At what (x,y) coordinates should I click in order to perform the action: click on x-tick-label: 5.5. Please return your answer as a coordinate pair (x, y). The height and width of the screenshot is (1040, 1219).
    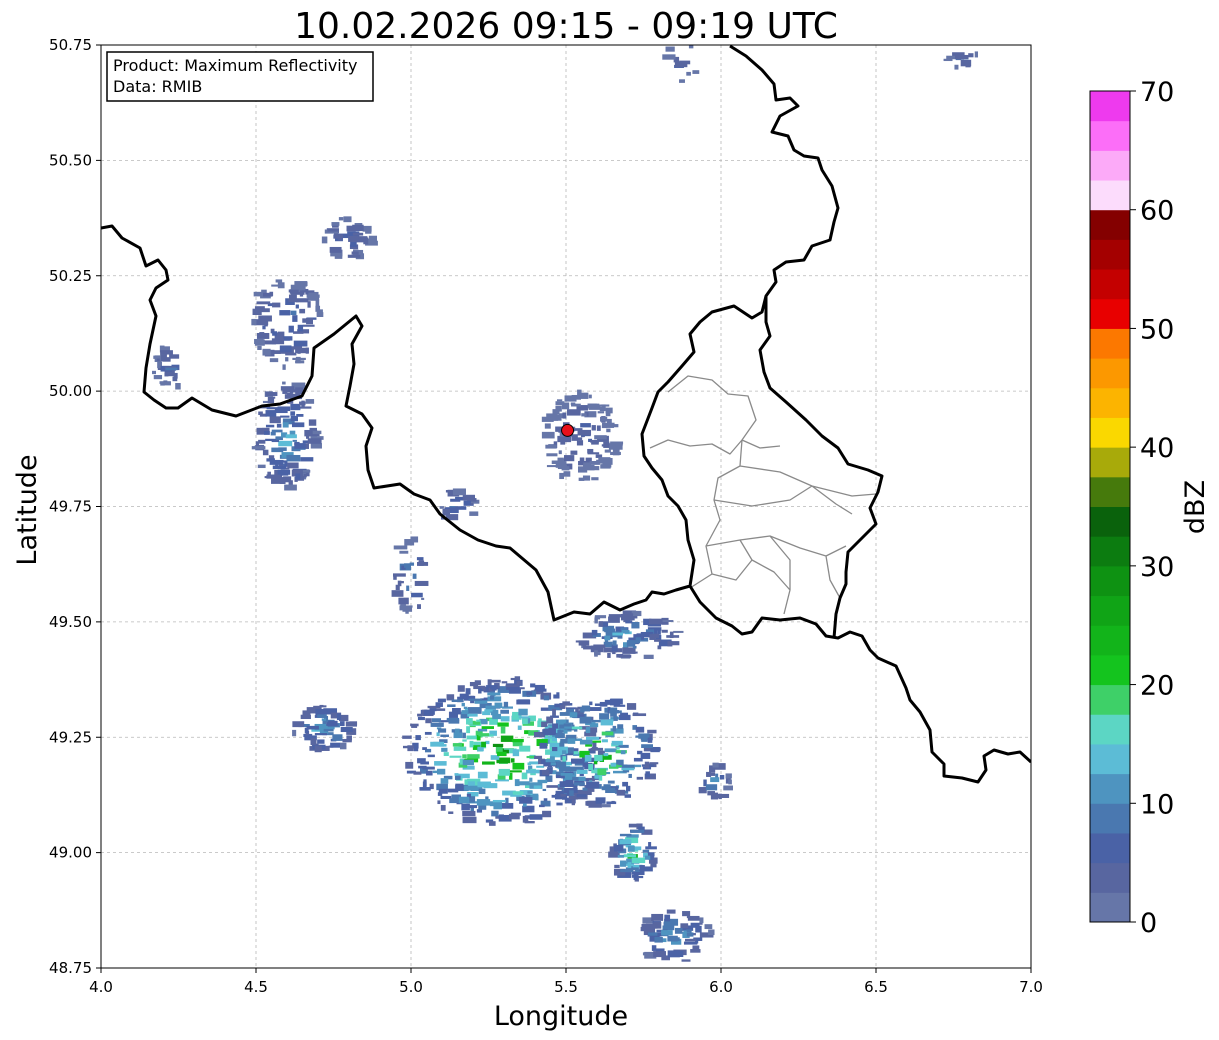
    Looking at the image, I should click on (566, 987).